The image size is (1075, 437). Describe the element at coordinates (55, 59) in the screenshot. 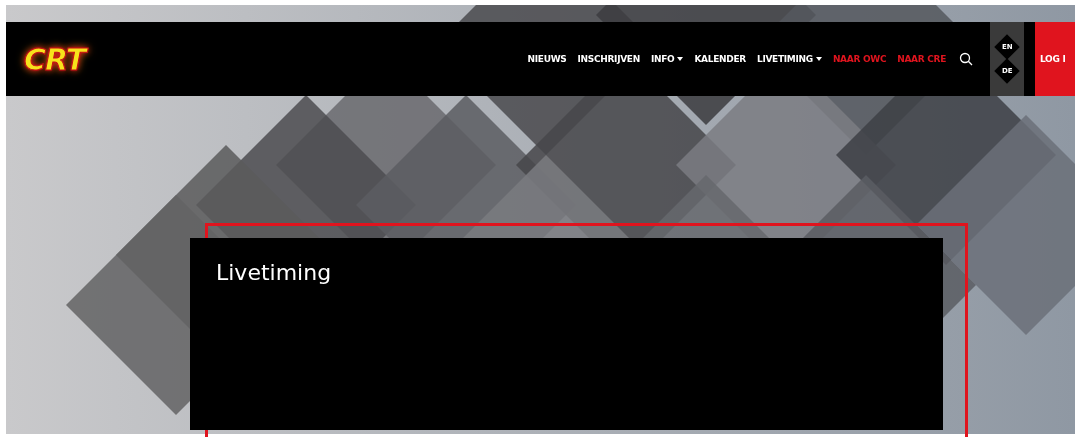

I see `logo: CRT` at that location.